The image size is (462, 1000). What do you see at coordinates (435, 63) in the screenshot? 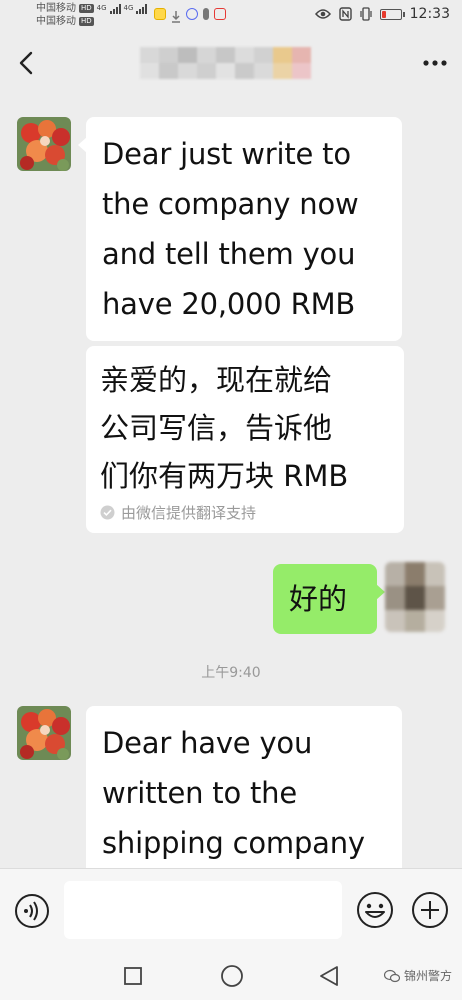
I see `more-dots-icon` at bounding box center [435, 63].